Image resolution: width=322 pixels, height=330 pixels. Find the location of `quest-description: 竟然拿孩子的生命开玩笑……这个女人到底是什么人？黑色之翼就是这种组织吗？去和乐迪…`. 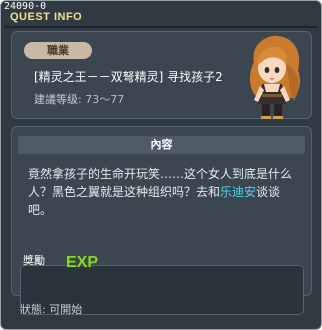

quest-description: 竟然拿孩子的生命开玩笑……这个女人到底是什么人？黑色之翼就是这种组织吗？去和乐迪… is located at coordinates (163, 192).